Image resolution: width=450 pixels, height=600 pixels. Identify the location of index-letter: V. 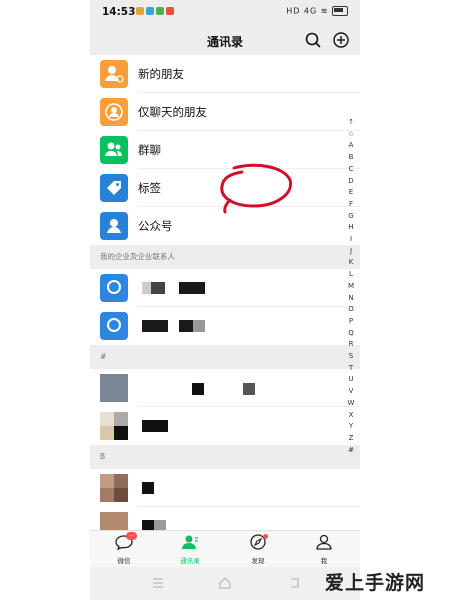
(351, 392).